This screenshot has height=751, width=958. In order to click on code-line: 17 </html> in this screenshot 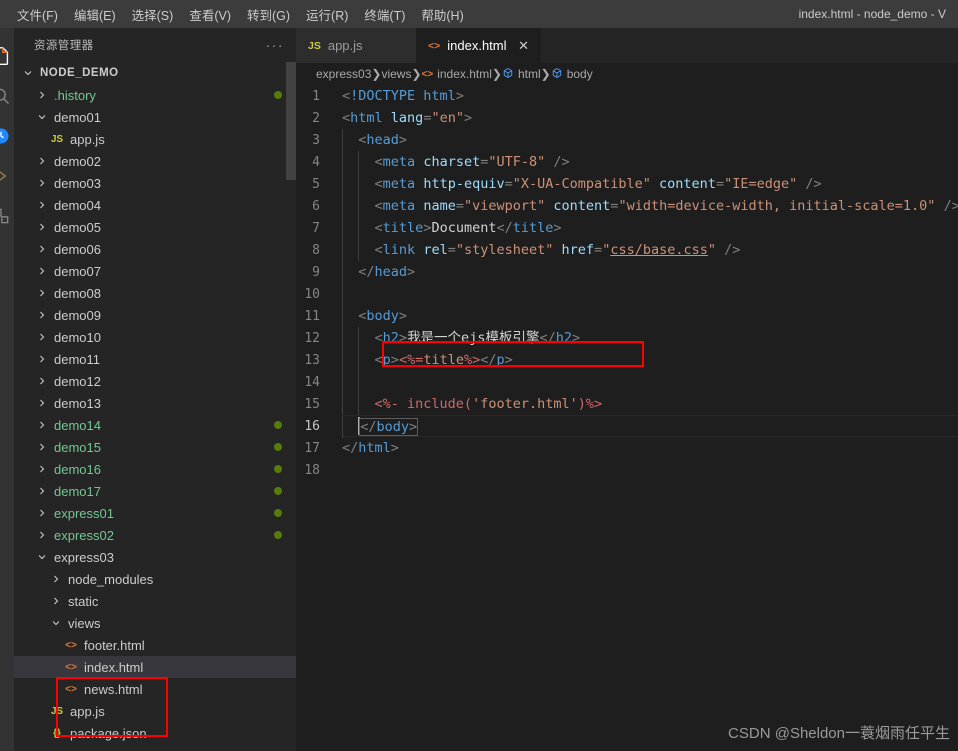, I will do `click(627, 448)`.